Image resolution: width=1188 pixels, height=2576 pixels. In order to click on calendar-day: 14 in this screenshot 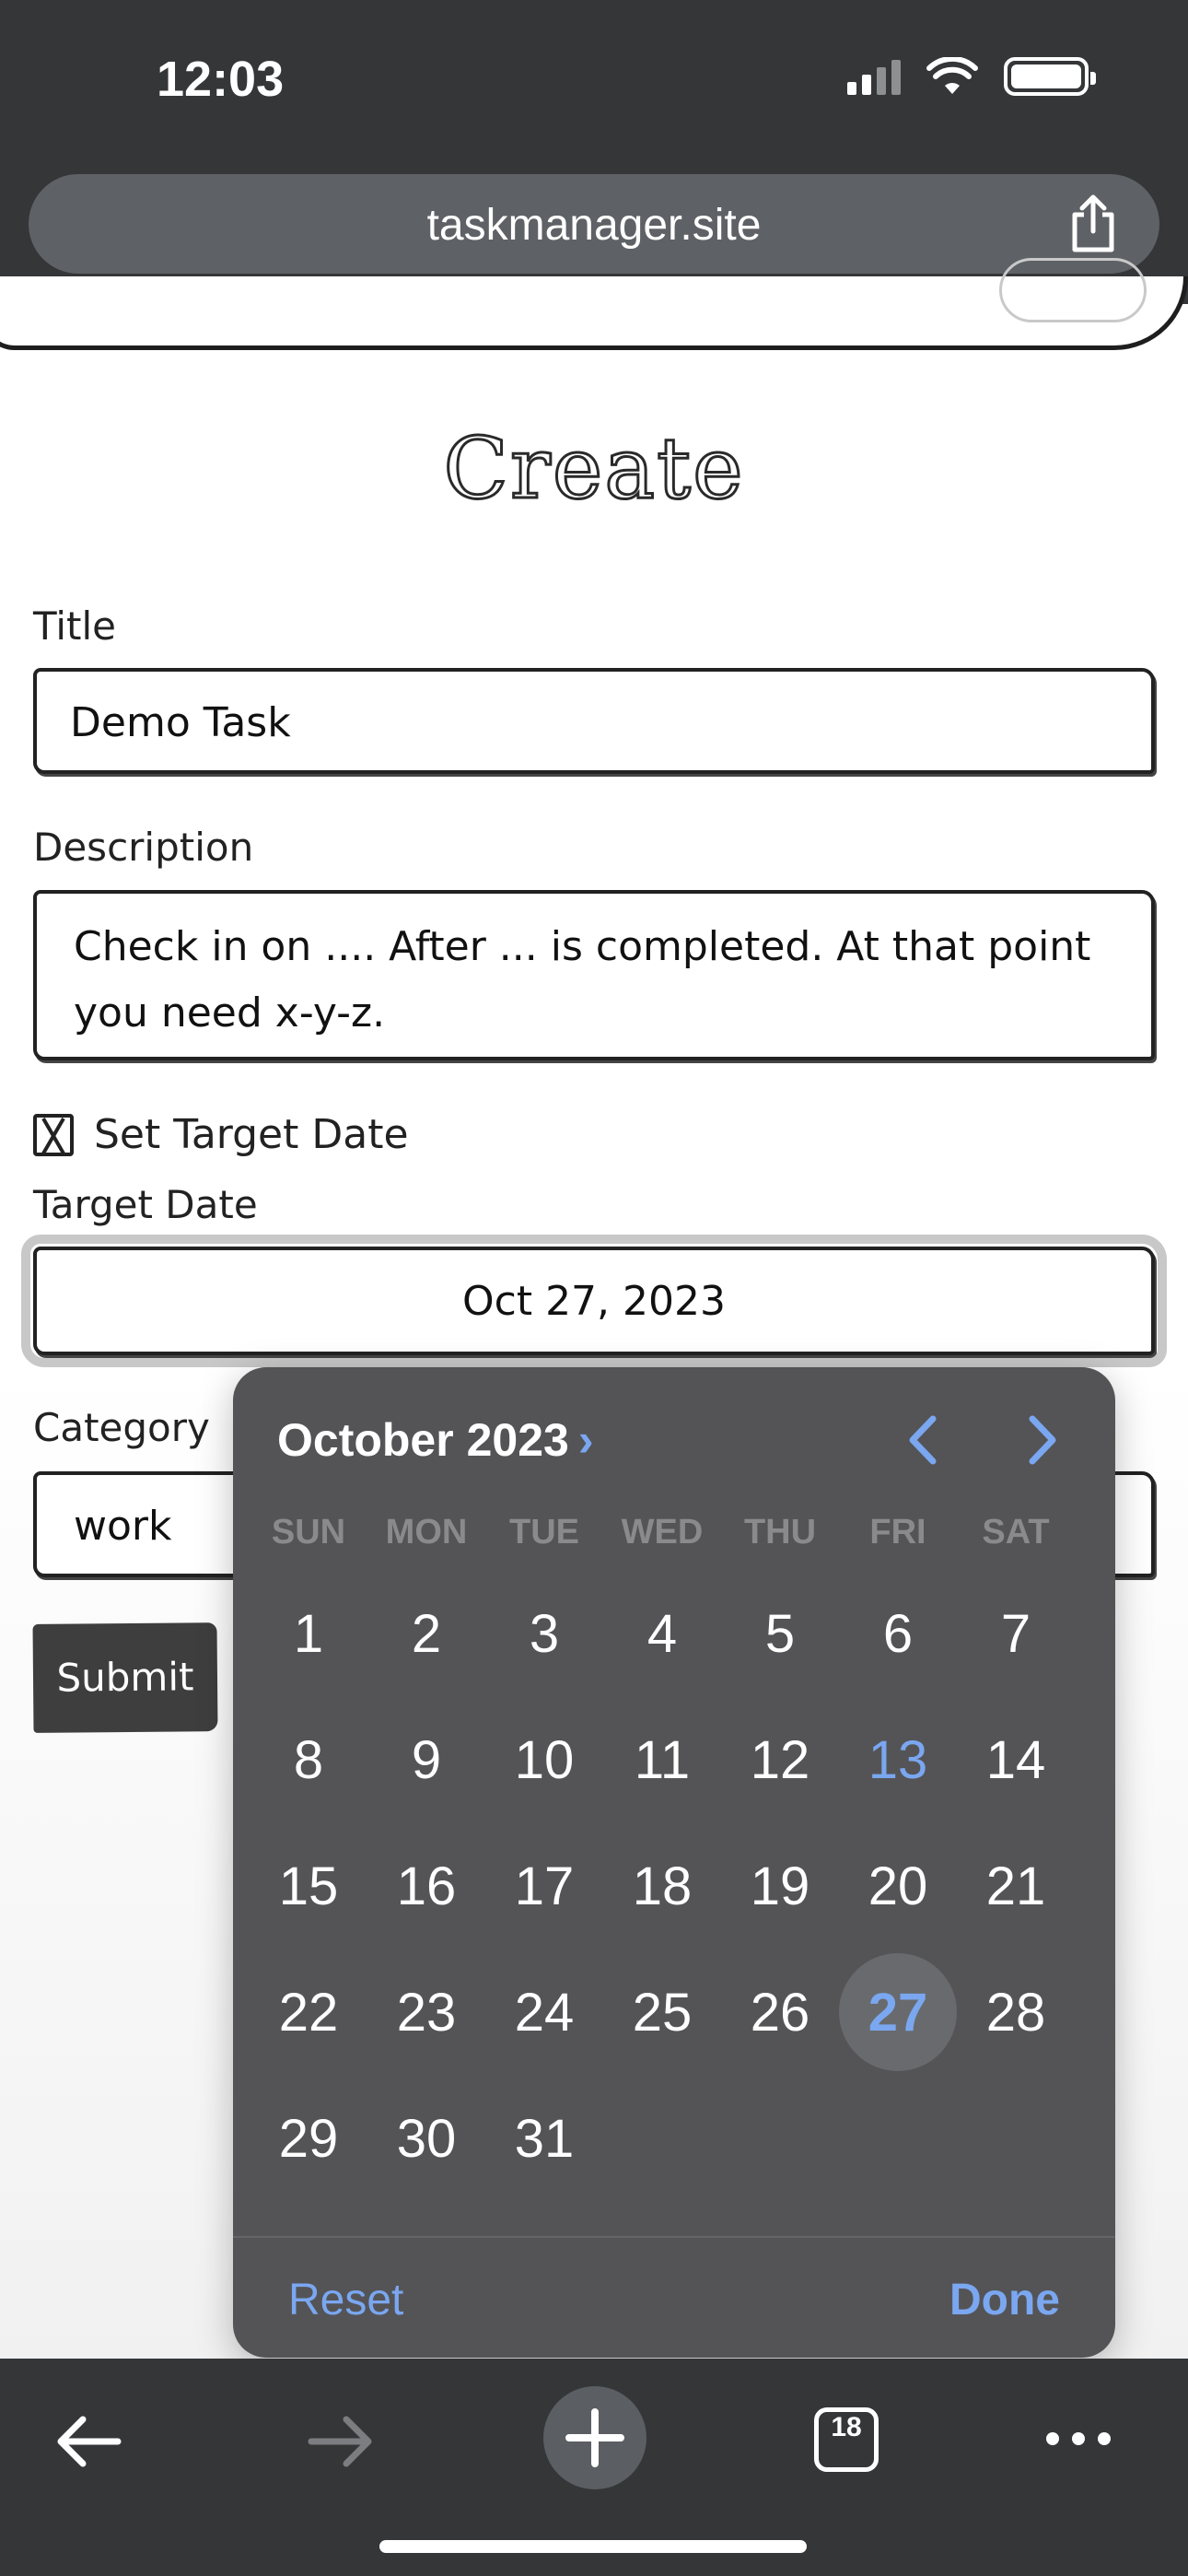, I will do `click(1016, 1760)`.